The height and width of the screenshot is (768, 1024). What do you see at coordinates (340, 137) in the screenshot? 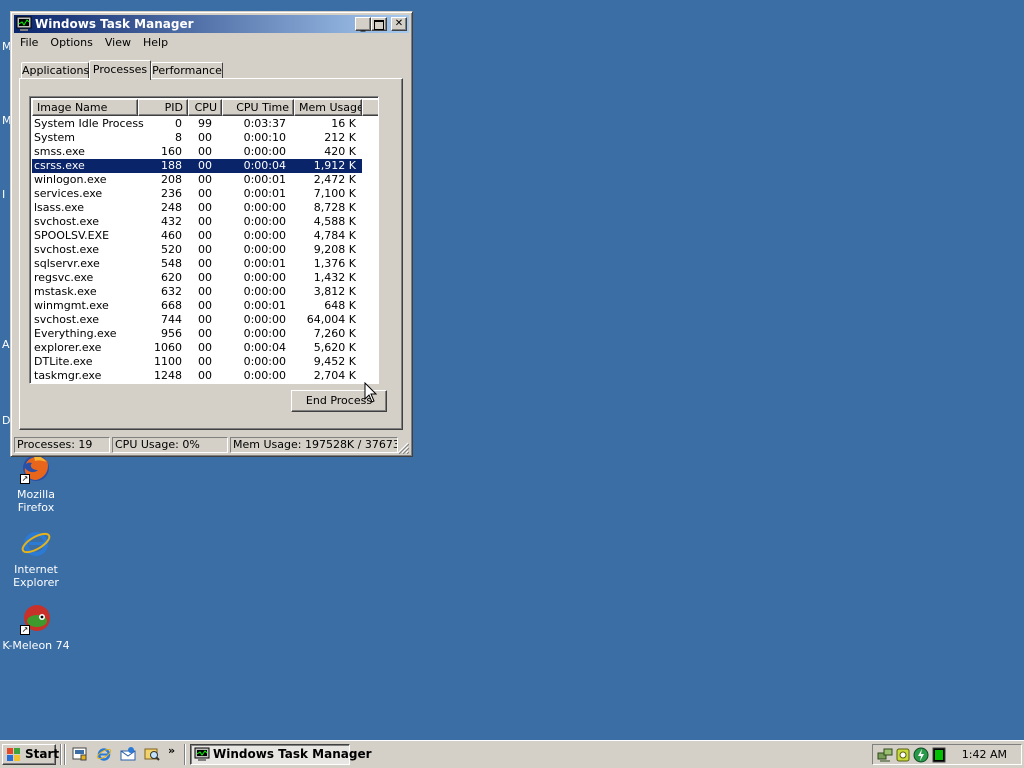
I see `process-mem-usage: 212 K` at bounding box center [340, 137].